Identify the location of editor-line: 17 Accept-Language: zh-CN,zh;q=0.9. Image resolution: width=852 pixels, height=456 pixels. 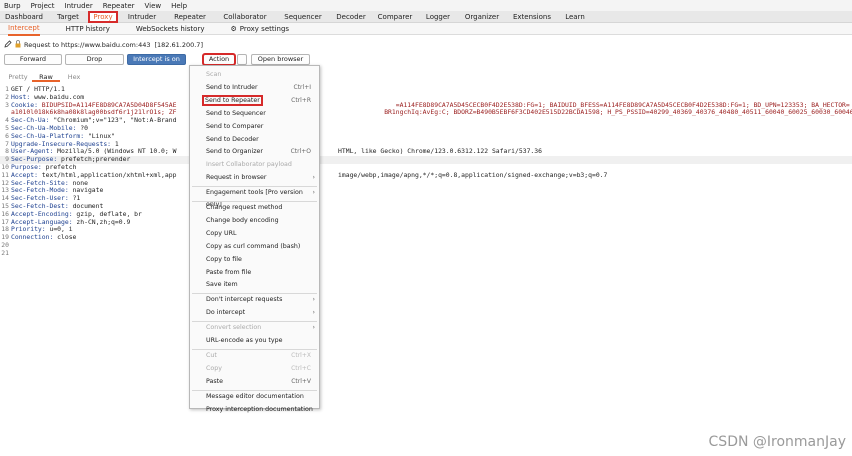
(426, 222).